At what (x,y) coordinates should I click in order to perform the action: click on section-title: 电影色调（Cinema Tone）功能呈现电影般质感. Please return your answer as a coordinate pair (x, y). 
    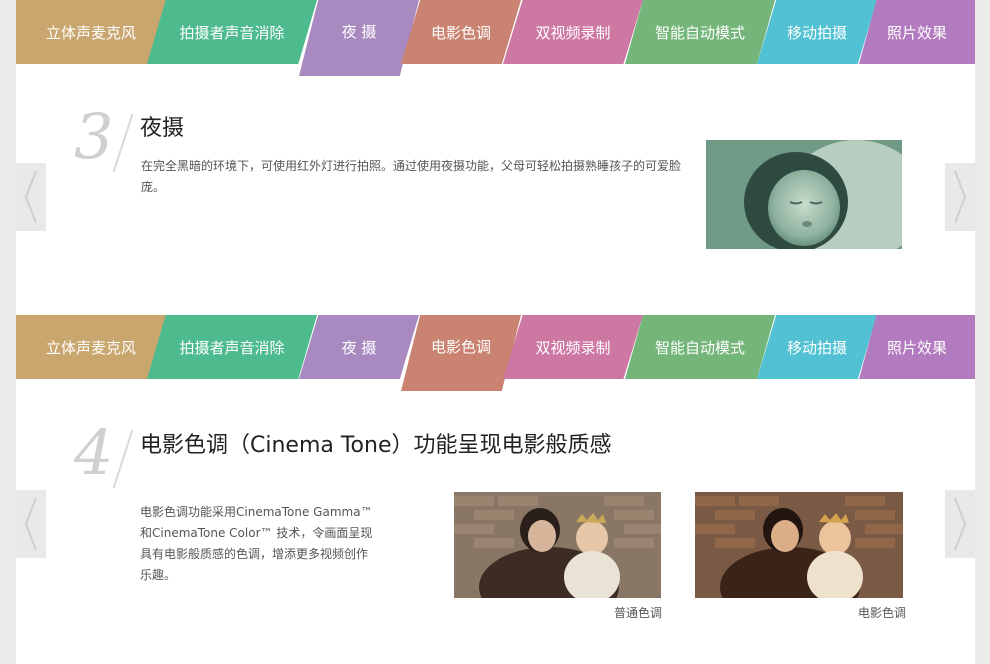
    Looking at the image, I should click on (376, 445).